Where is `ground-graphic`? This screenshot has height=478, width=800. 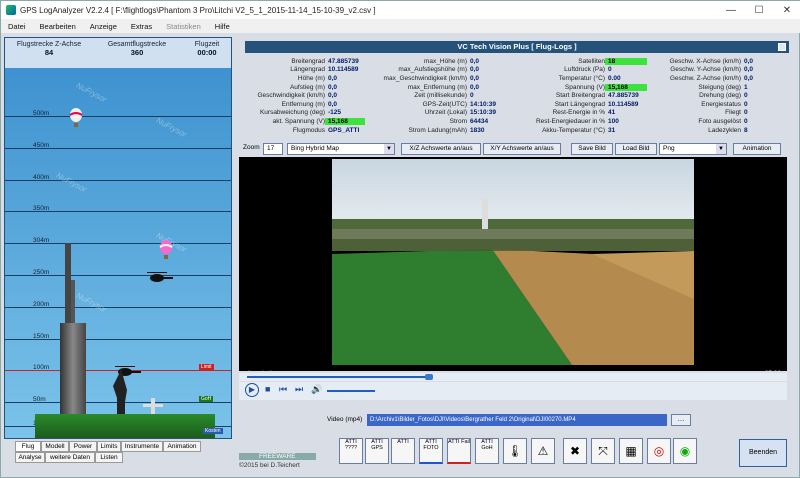
ground-graphic is located at coordinates (125, 426).